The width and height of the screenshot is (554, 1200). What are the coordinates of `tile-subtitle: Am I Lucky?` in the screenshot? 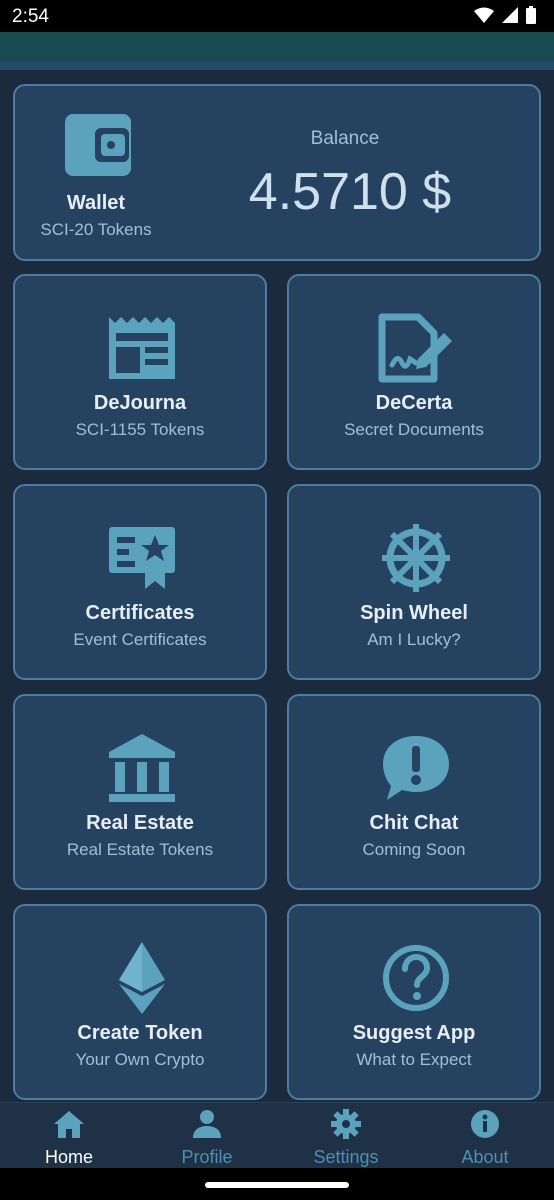 It's located at (414, 639).